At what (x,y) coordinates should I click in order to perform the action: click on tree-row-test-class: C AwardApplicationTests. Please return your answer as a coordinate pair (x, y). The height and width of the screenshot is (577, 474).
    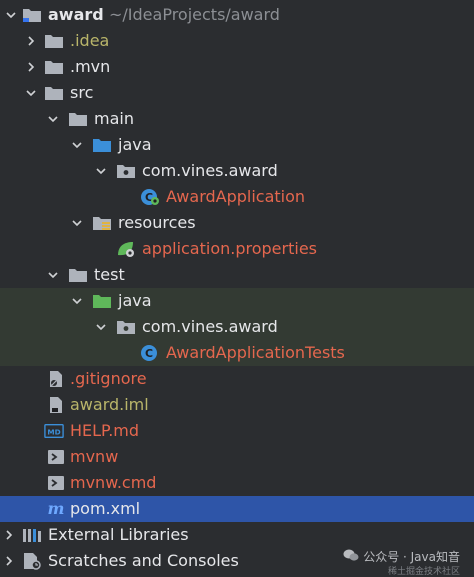
    Looking at the image, I should click on (237, 353).